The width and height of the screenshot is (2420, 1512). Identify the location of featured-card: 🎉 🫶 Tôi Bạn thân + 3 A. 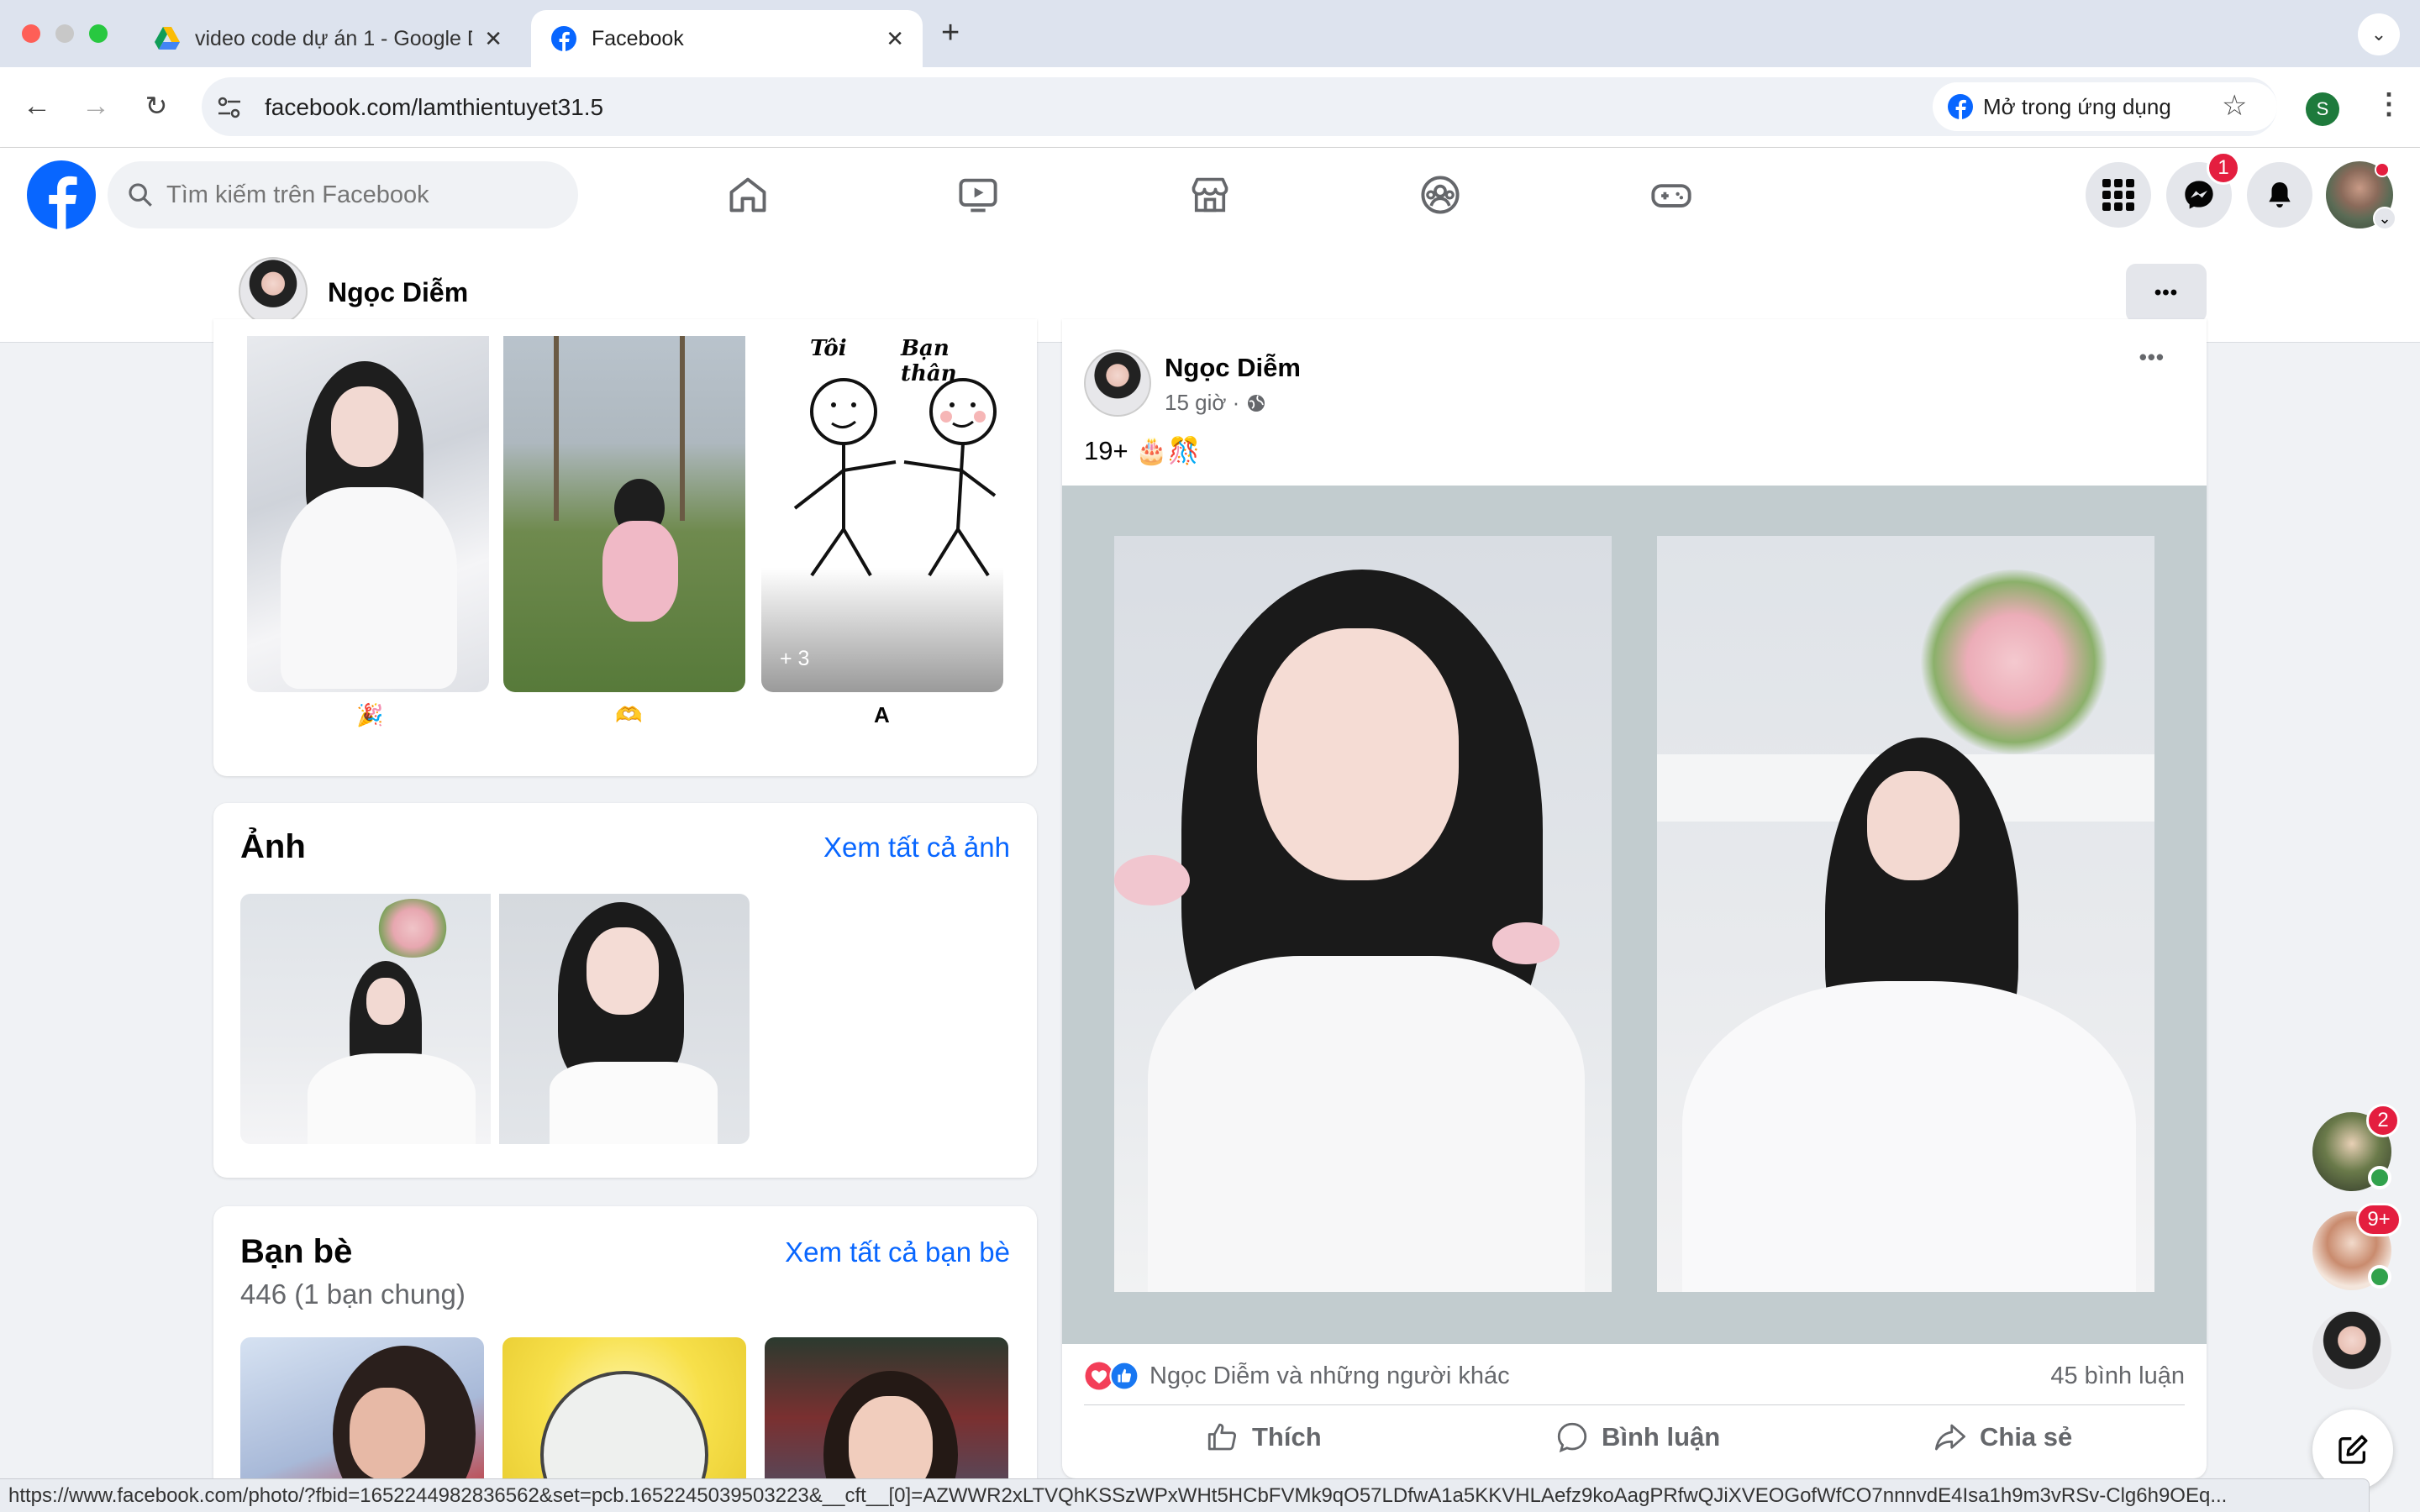
(625, 547).